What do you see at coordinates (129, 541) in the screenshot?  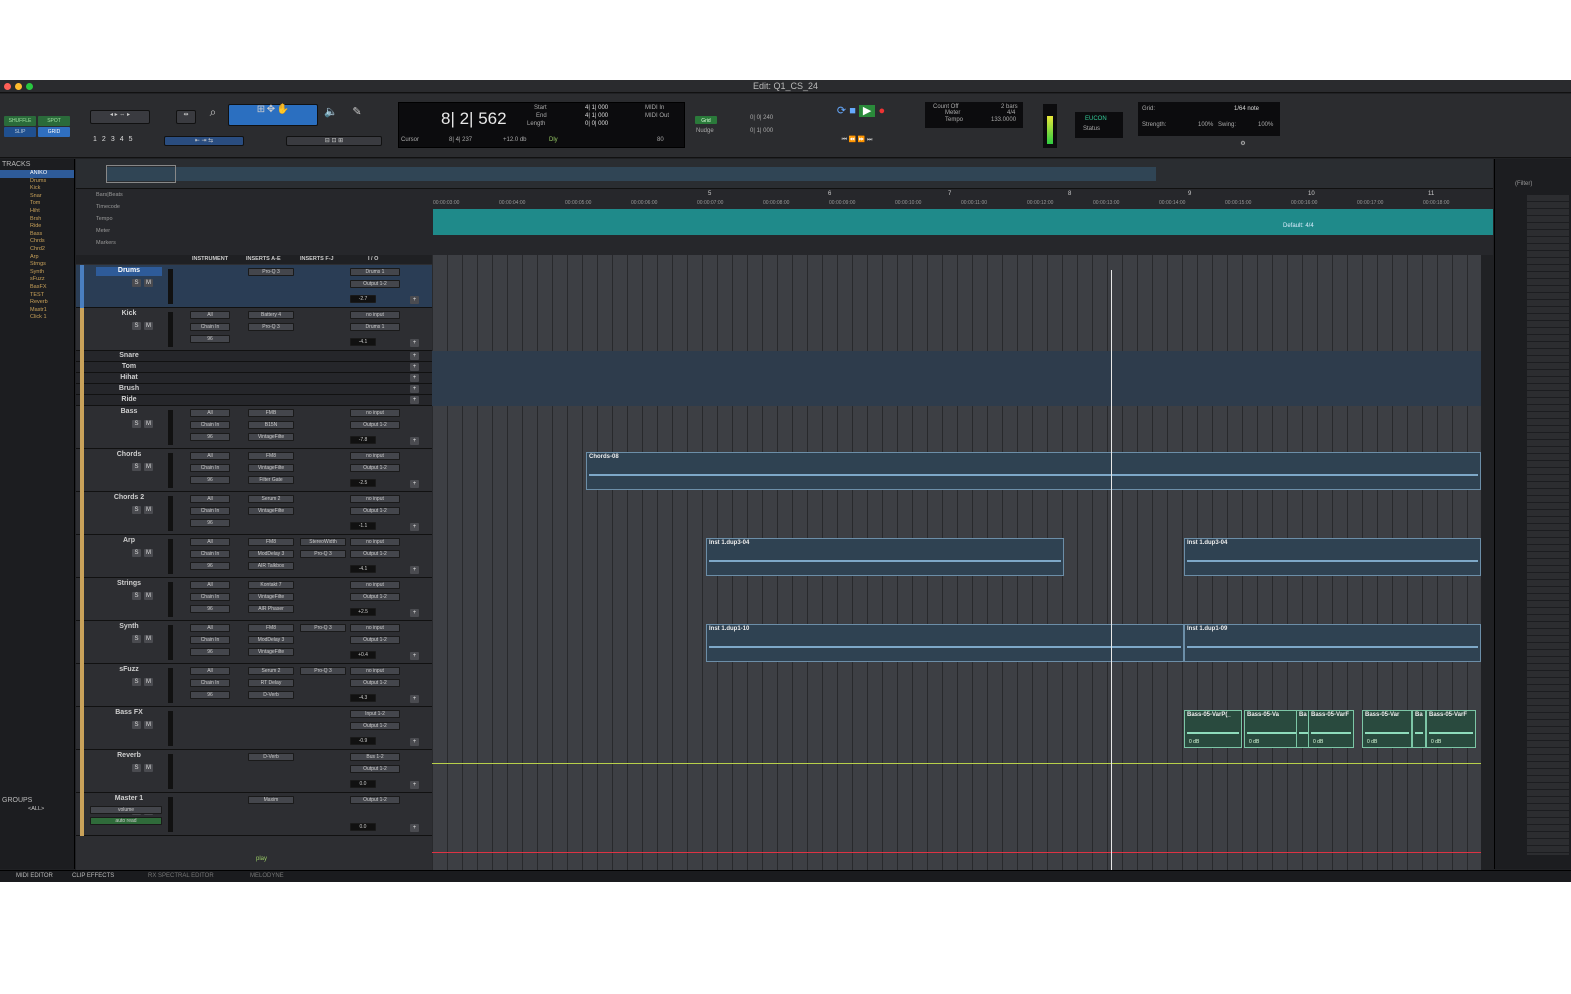 I see `track-name: Arp` at bounding box center [129, 541].